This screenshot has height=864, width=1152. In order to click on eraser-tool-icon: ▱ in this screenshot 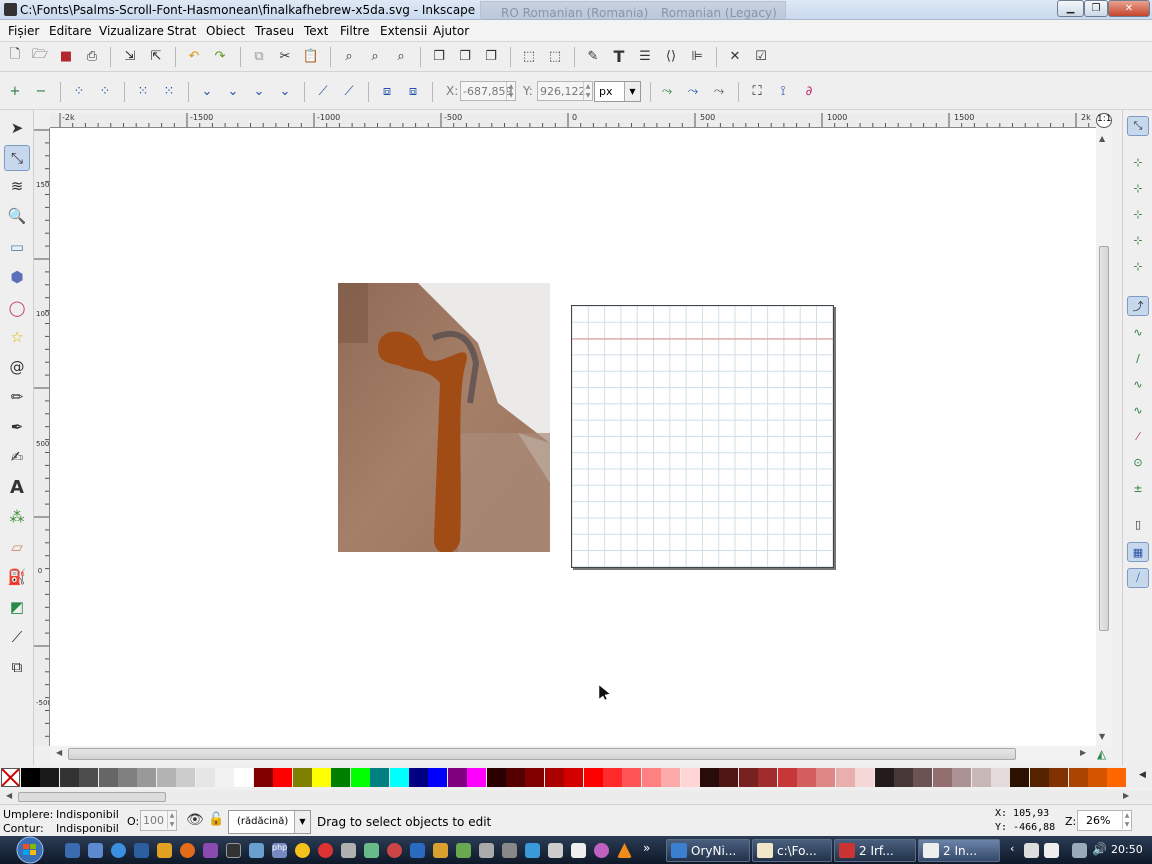, I will do `click(17, 547)`.